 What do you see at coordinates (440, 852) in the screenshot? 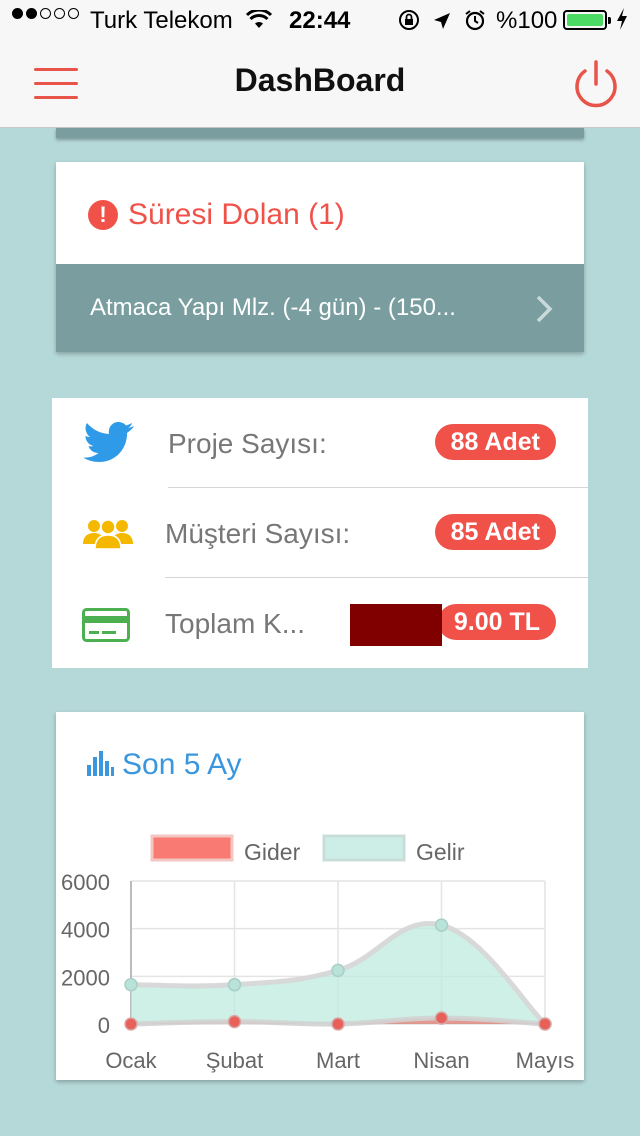
I see `legend-label-gelir: Gelir` at bounding box center [440, 852].